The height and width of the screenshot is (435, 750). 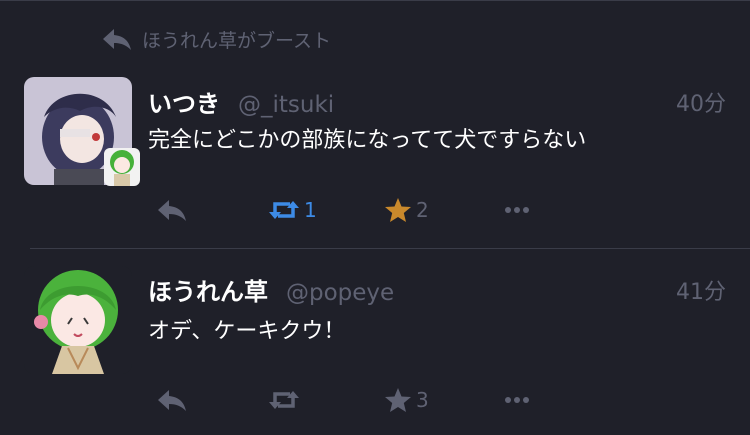 What do you see at coordinates (701, 290) in the screenshot?
I see `status-time: 41分` at bounding box center [701, 290].